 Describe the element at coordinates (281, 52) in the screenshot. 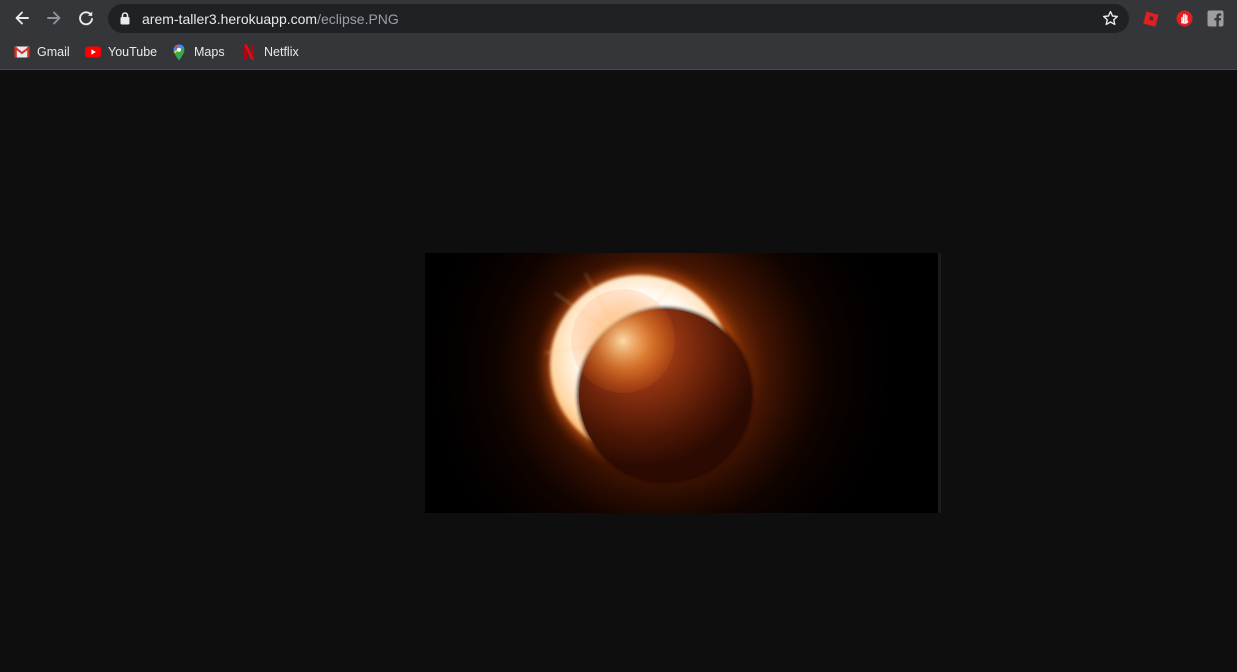

I see `bookmark-label: Netflix` at that location.